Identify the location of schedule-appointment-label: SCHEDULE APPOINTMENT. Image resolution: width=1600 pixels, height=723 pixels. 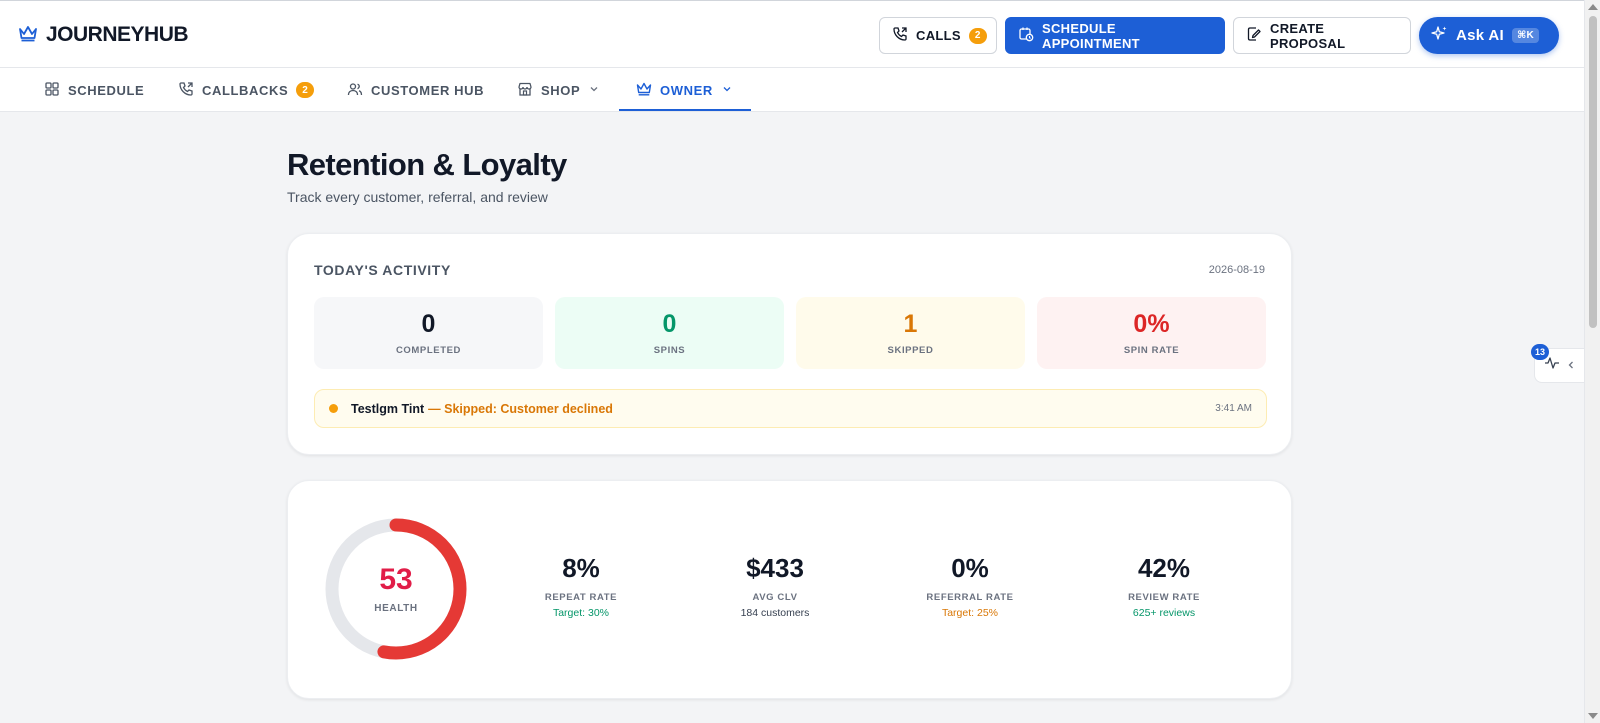
(1091, 35).